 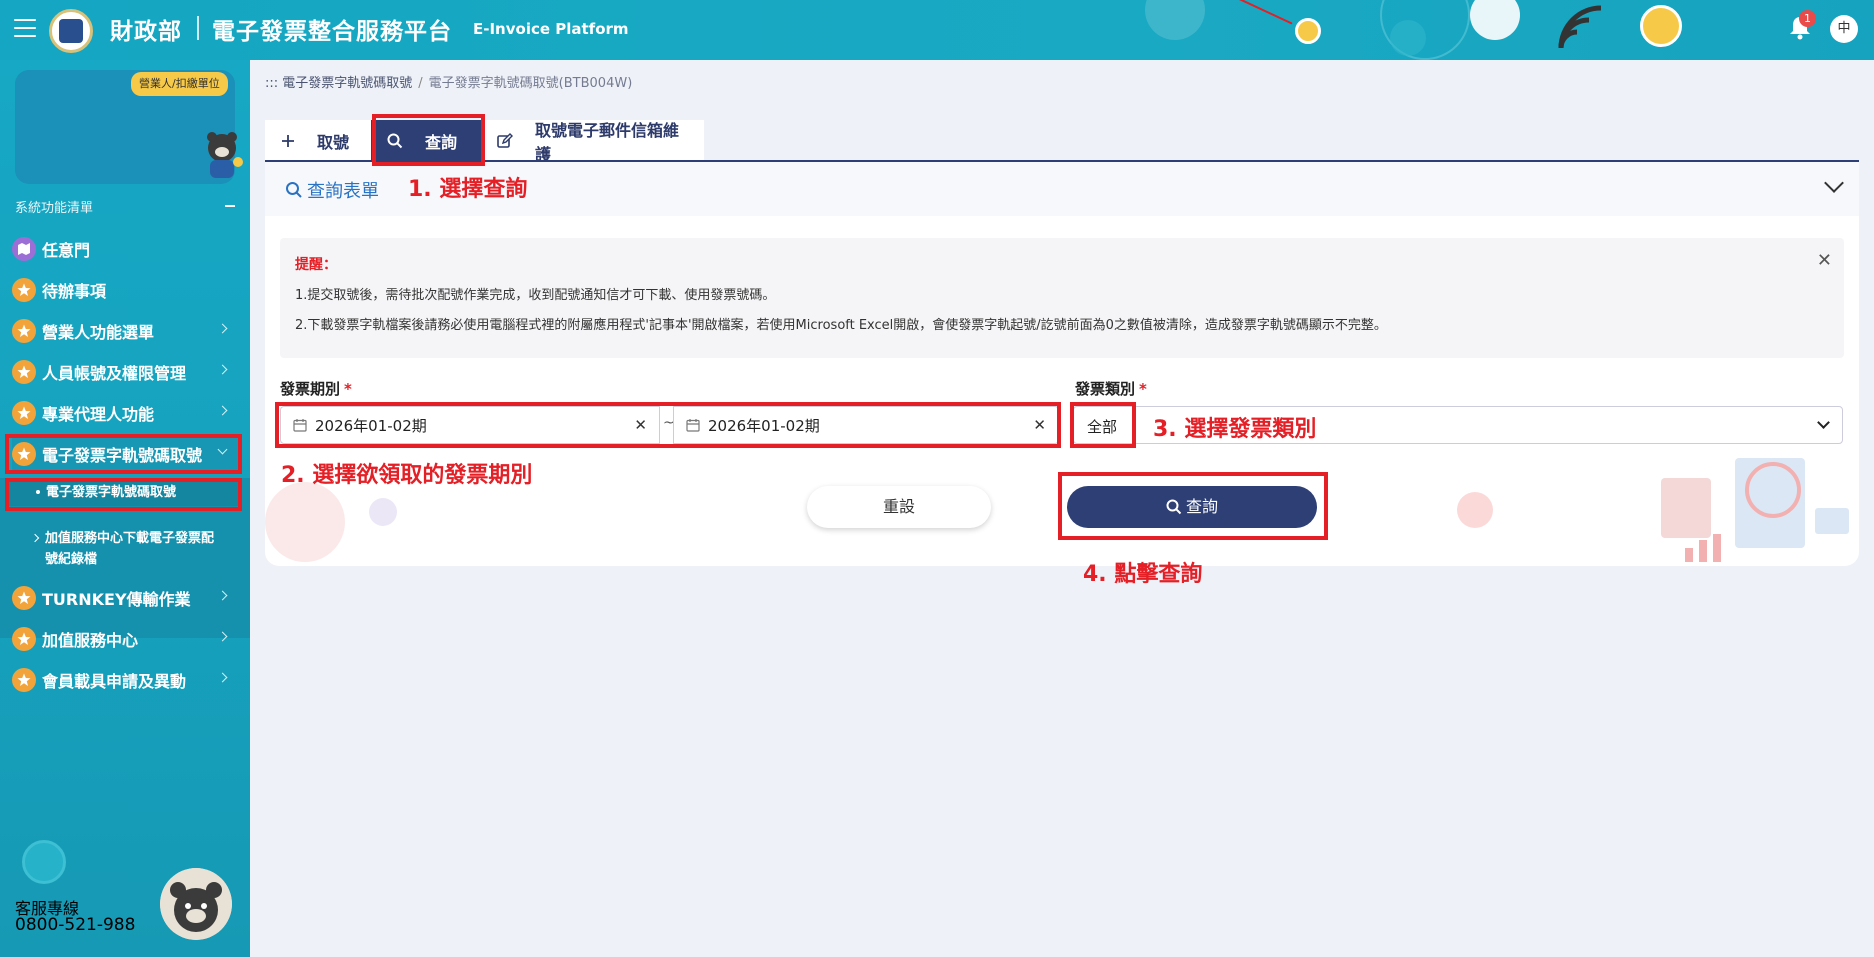 I want to click on sidebar-item-turnkey: TURNKEY傳輸作業, so click(x=125, y=598).